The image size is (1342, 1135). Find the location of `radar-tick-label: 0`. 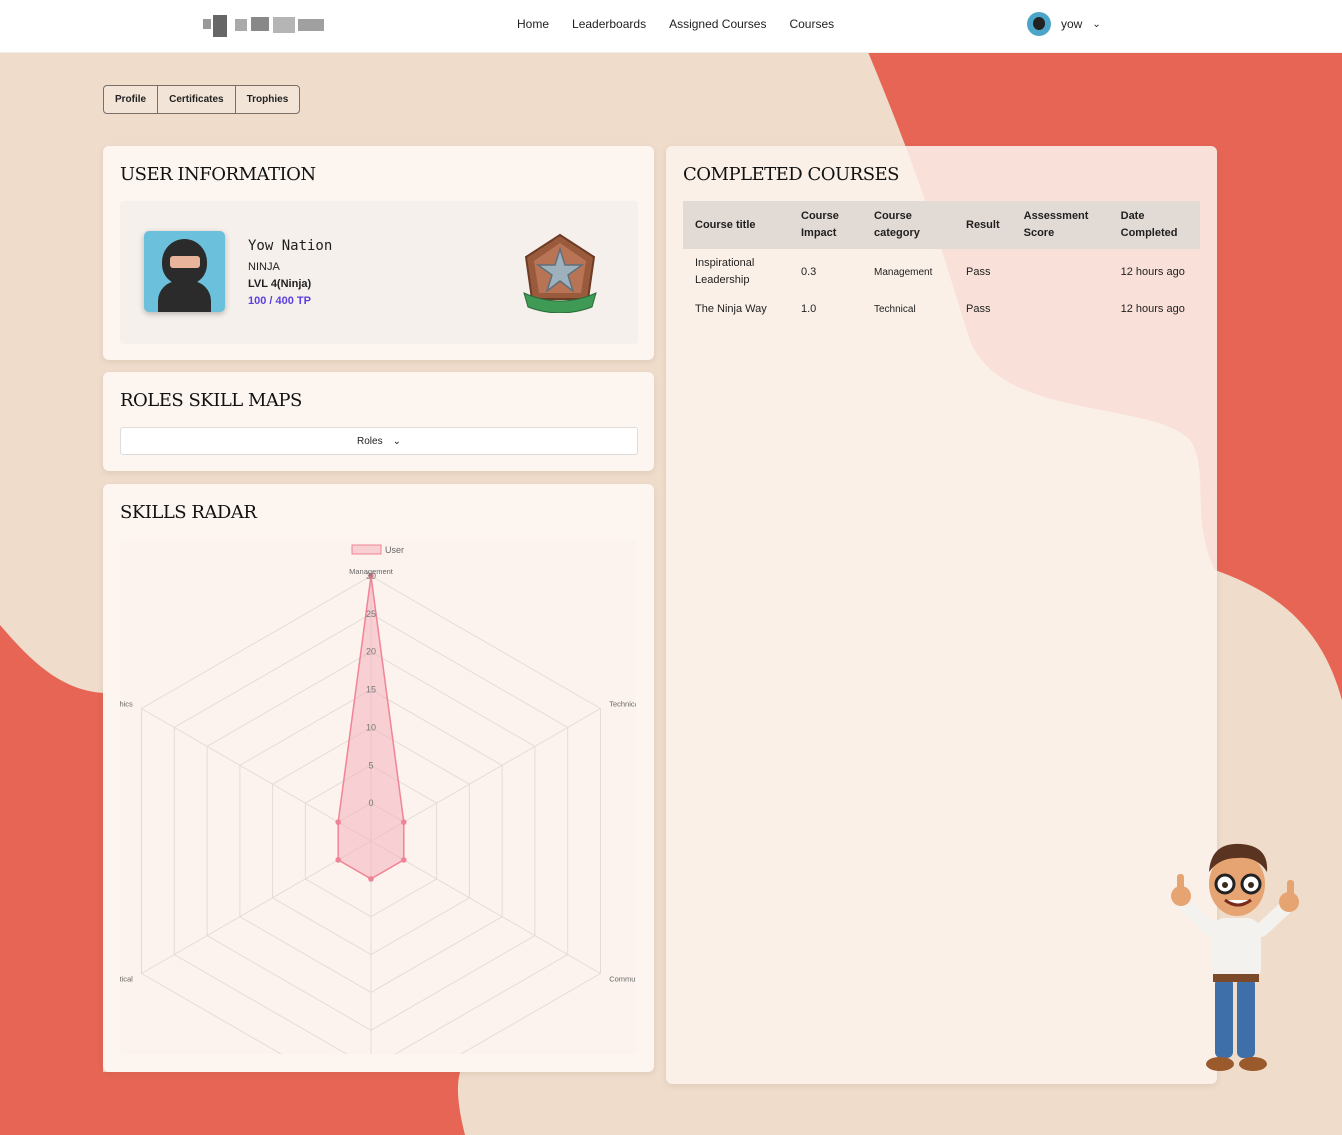

radar-tick-label: 0 is located at coordinates (370, 803).